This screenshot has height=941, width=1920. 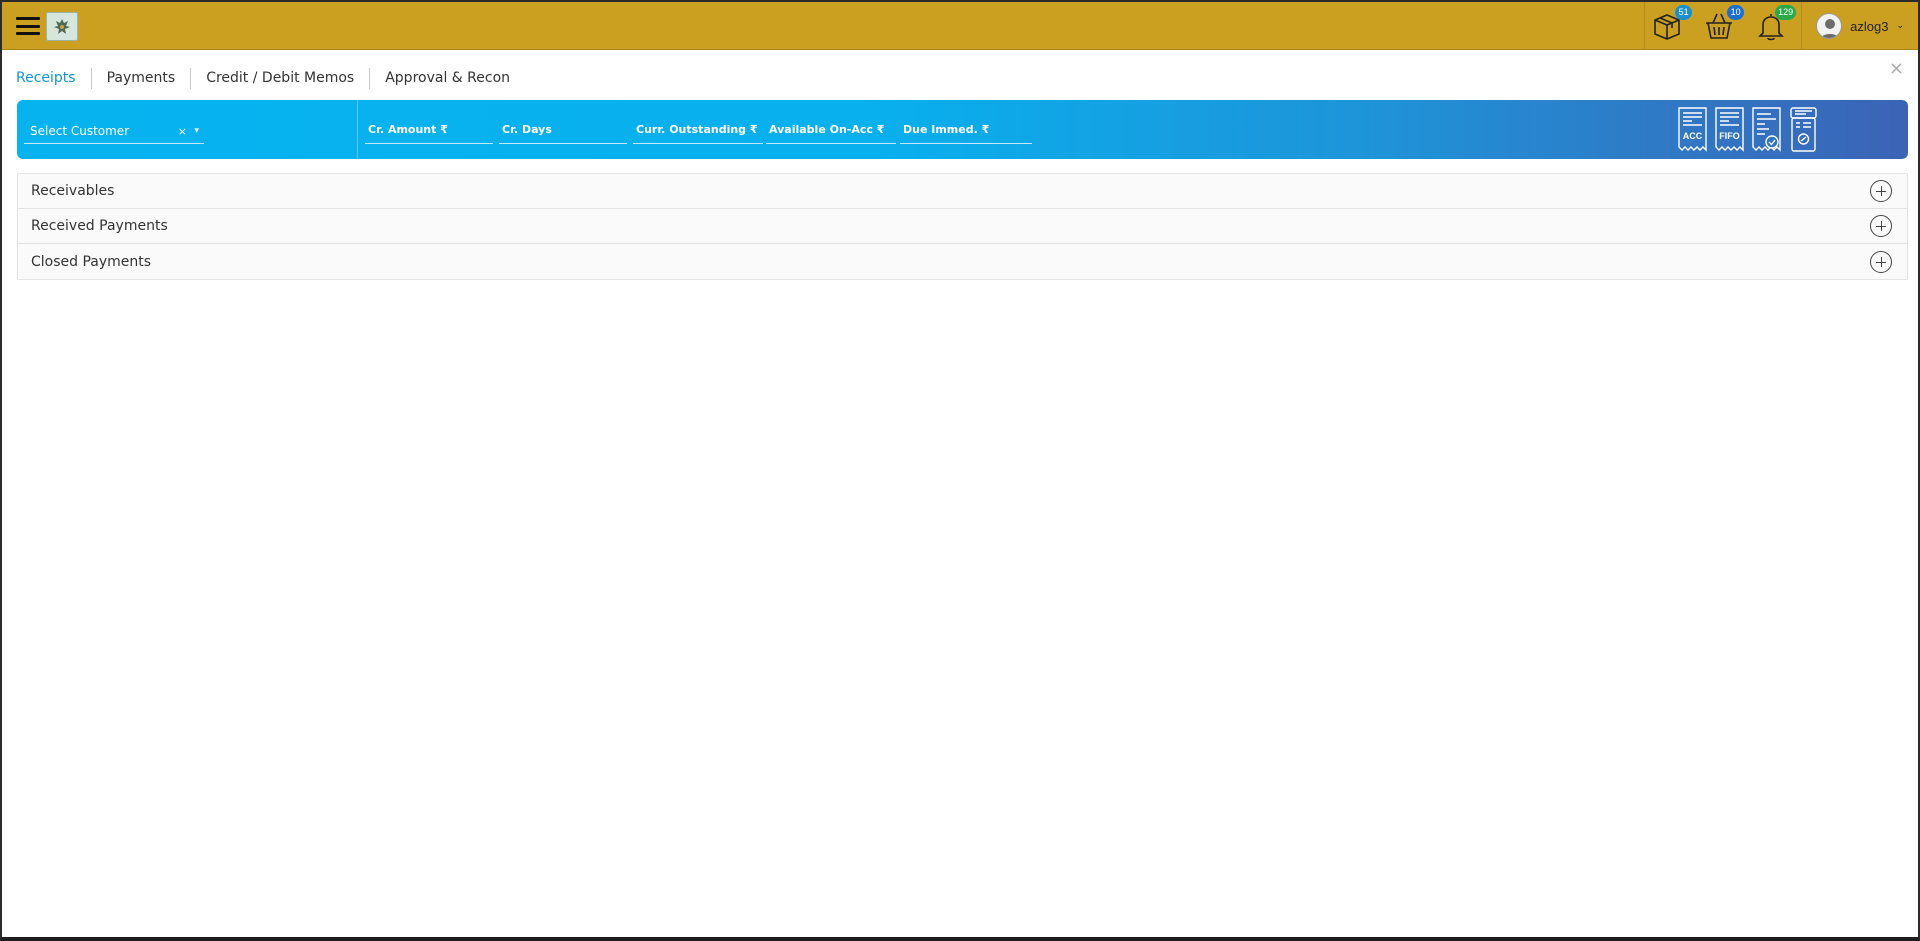 What do you see at coordinates (1729, 136) in the screenshot?
I see `svg-text: FIFO` at bounding box center [1729, 136].